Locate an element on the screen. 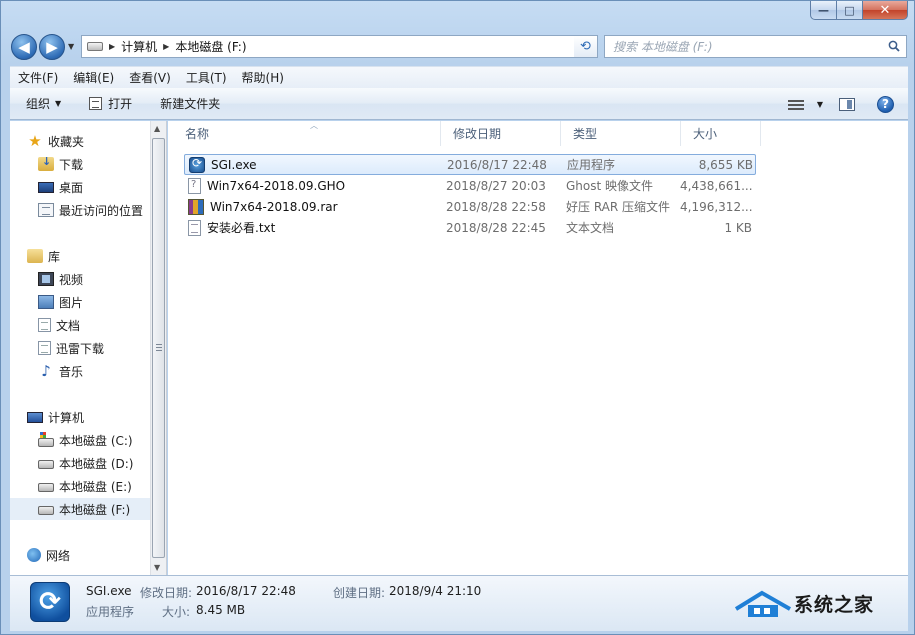  tree-item-pictures: 图片 is located at coordinates (60, 302).